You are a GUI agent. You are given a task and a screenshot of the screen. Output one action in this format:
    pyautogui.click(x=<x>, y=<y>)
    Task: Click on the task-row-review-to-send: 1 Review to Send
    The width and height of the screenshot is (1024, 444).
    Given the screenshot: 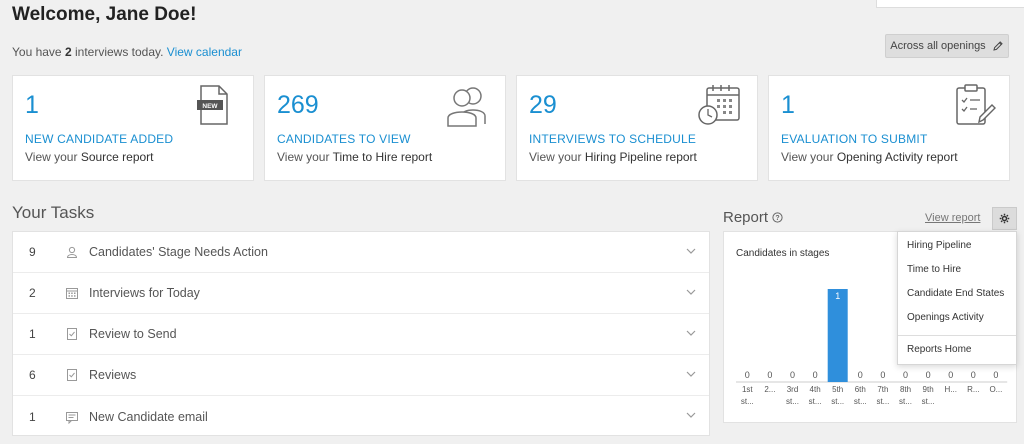 What is the action you would take?
    pyautogui.click(x=361, y=334)
    